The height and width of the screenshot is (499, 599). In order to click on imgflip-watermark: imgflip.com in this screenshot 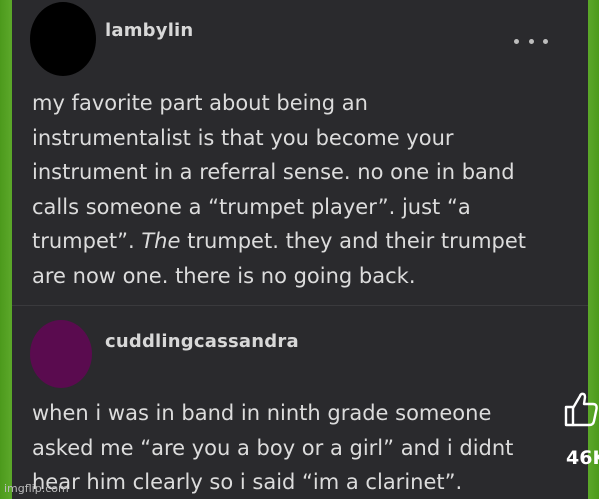, I will do `click(36, 488)`.